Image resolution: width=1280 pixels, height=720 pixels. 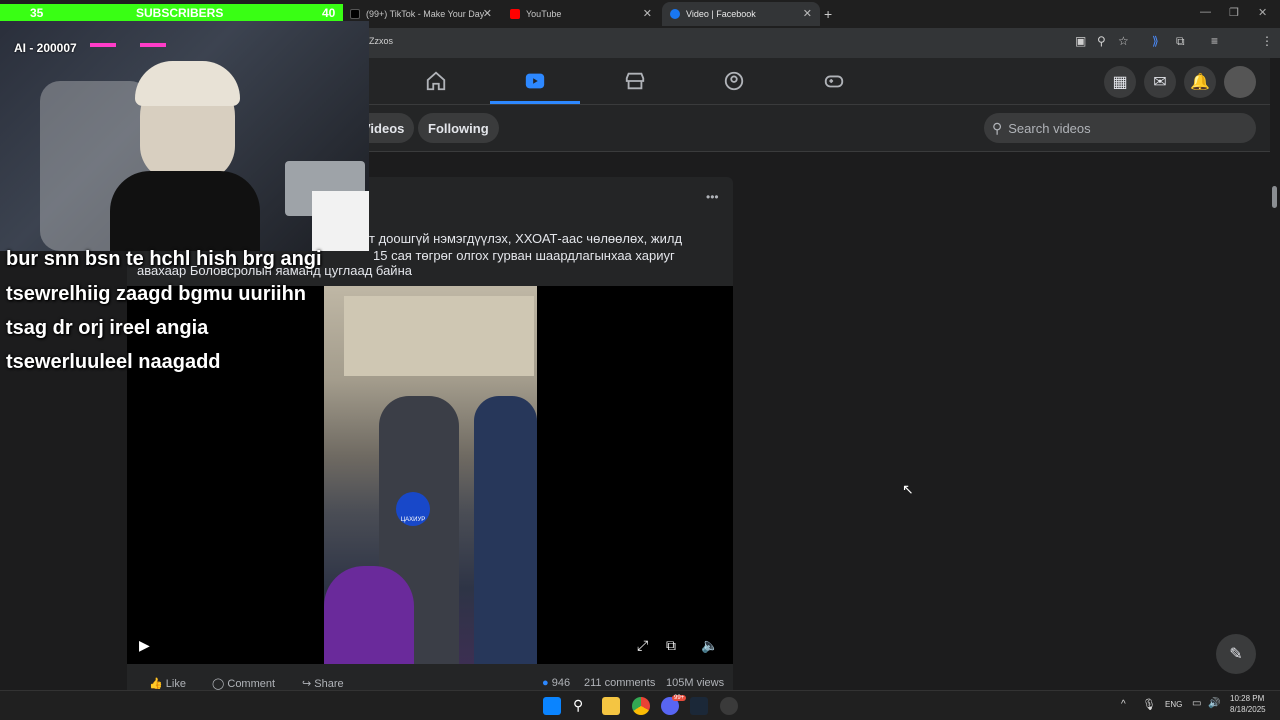 I want to click on subscriber-goal-bar: 35 SUBSCRIBERS 40, so click(x=171, y=12).